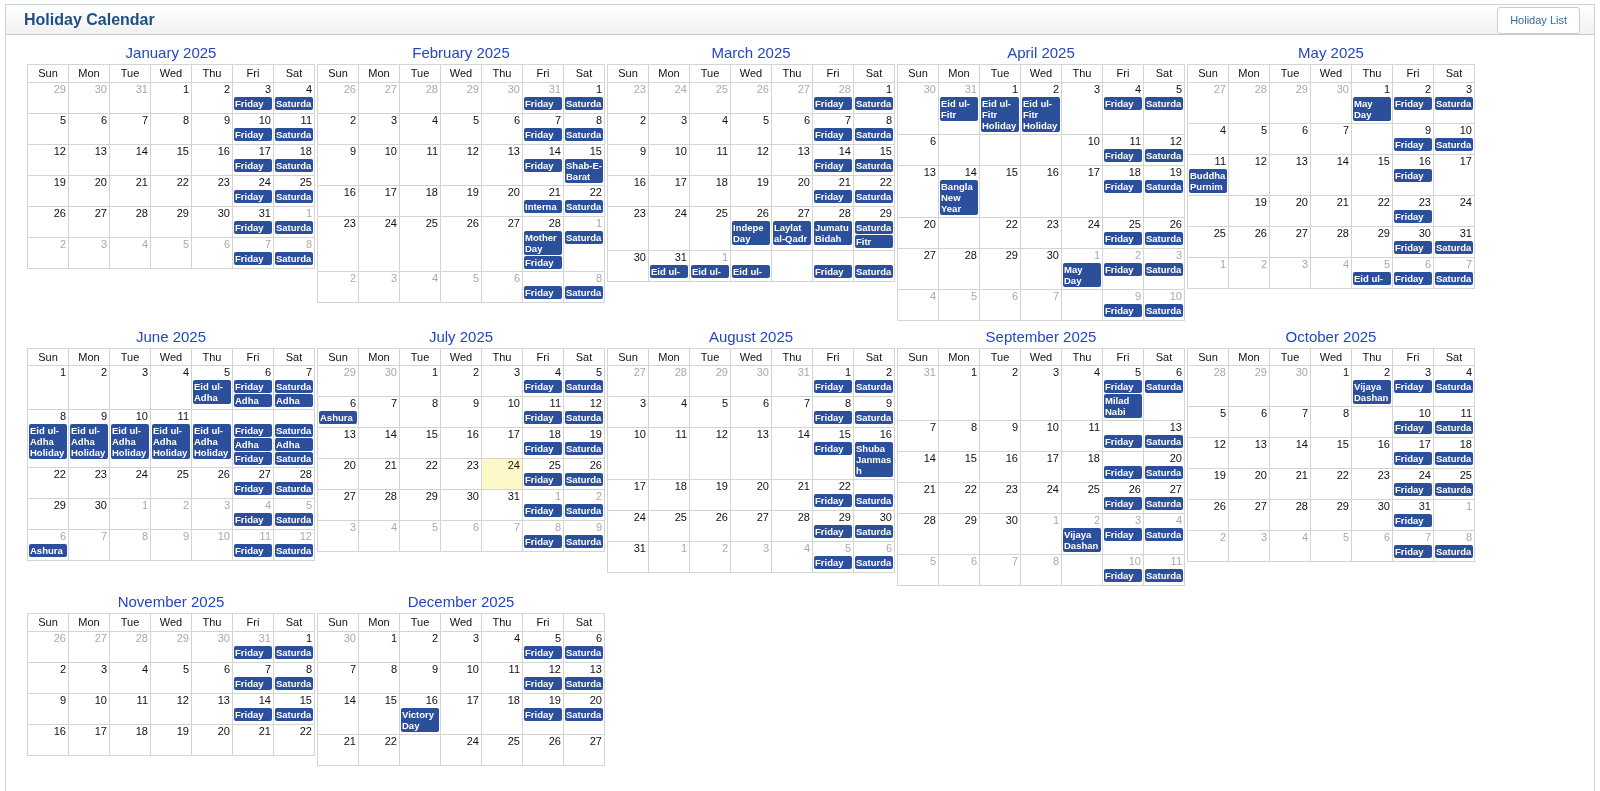 Image resolution: width=1600 pixels, height=791 pixels. What do you see at coordinates (212, 392) in the screenshot?
I see `event-label: Eid ul-Adha` at bounding box center [212, 392].